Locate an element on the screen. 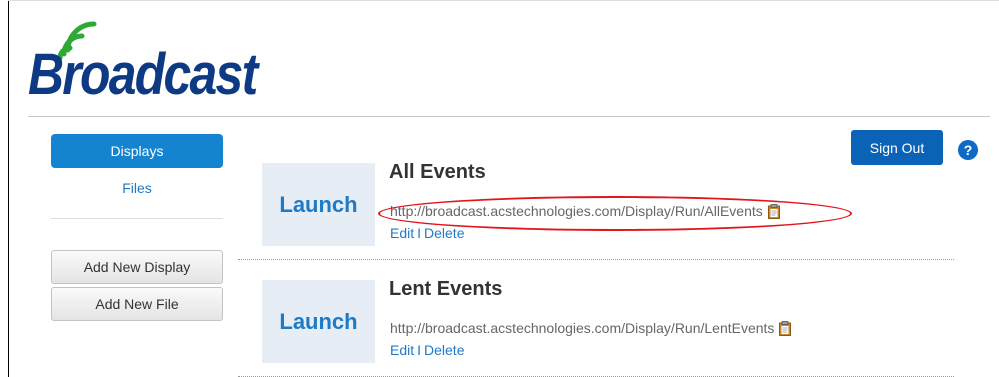  display-title: Lent Events is located at coordinates (446, 289).